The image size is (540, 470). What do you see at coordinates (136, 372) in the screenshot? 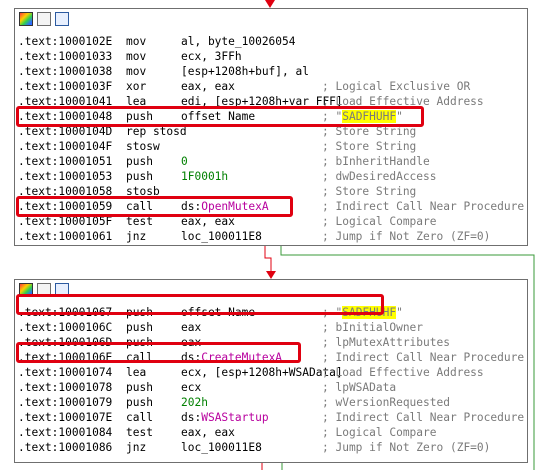
I see `mnemonic: lea` at bounding box center [136, 372].